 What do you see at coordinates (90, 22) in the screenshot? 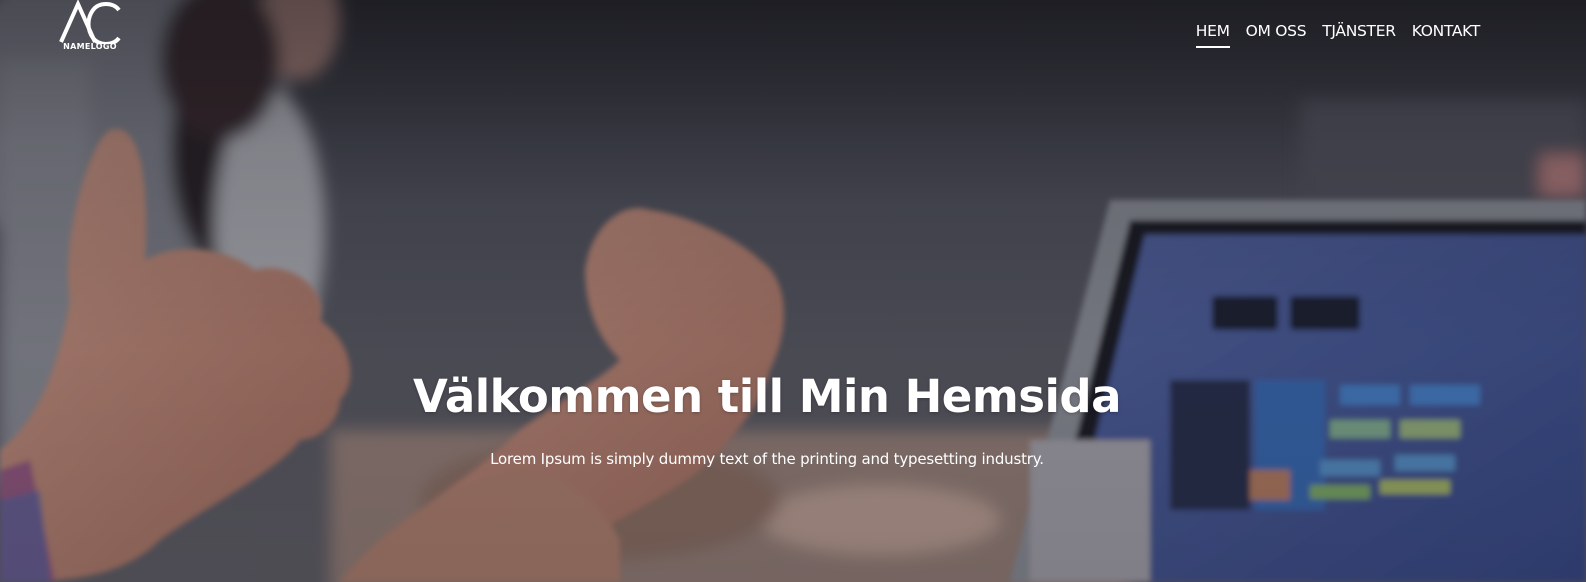
I see `ac-monogram-icon` at bounding box center [90, 22].